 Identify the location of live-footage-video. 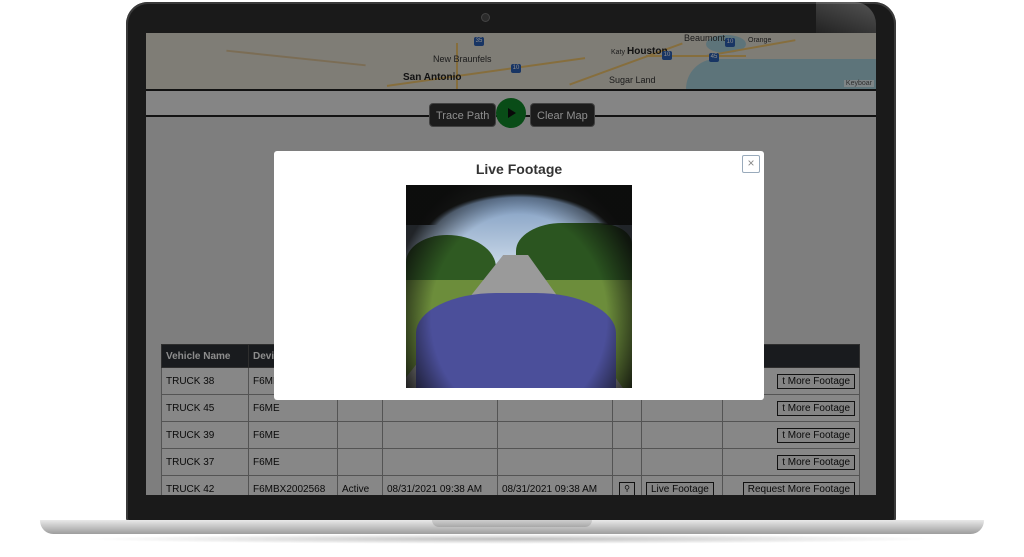
(519, 286).